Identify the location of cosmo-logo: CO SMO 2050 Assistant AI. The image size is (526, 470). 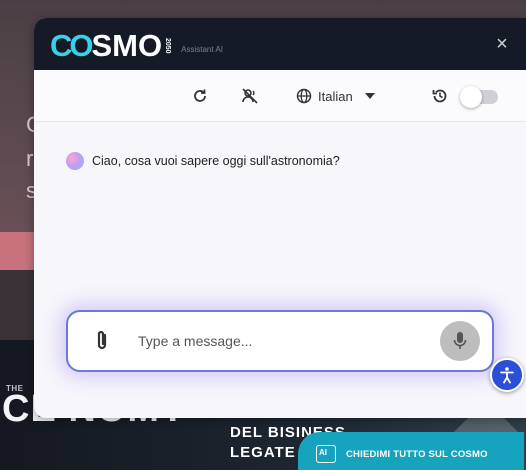
(136, 46).